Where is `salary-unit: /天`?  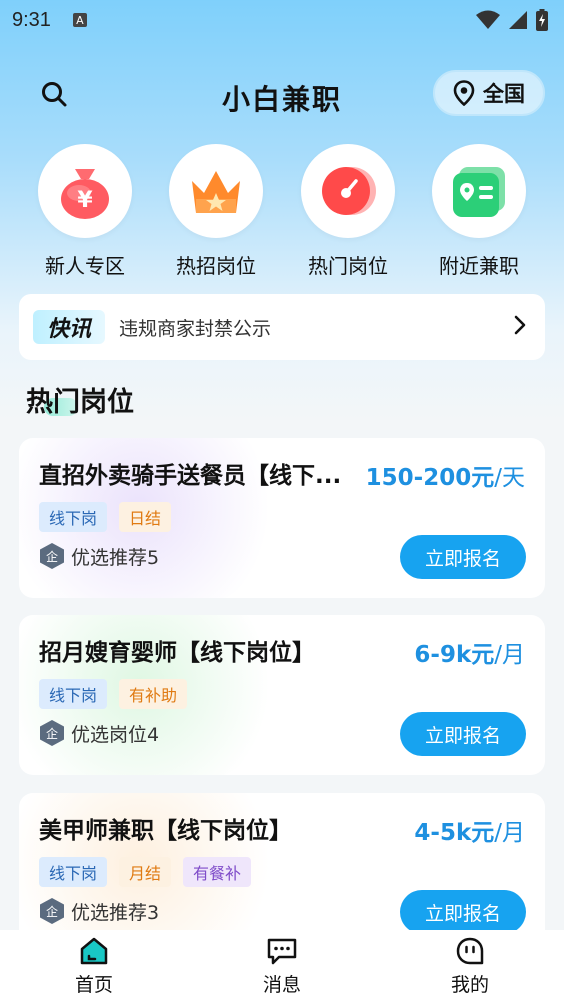 salary-unit: /天 is located at coordinates (509, 478).